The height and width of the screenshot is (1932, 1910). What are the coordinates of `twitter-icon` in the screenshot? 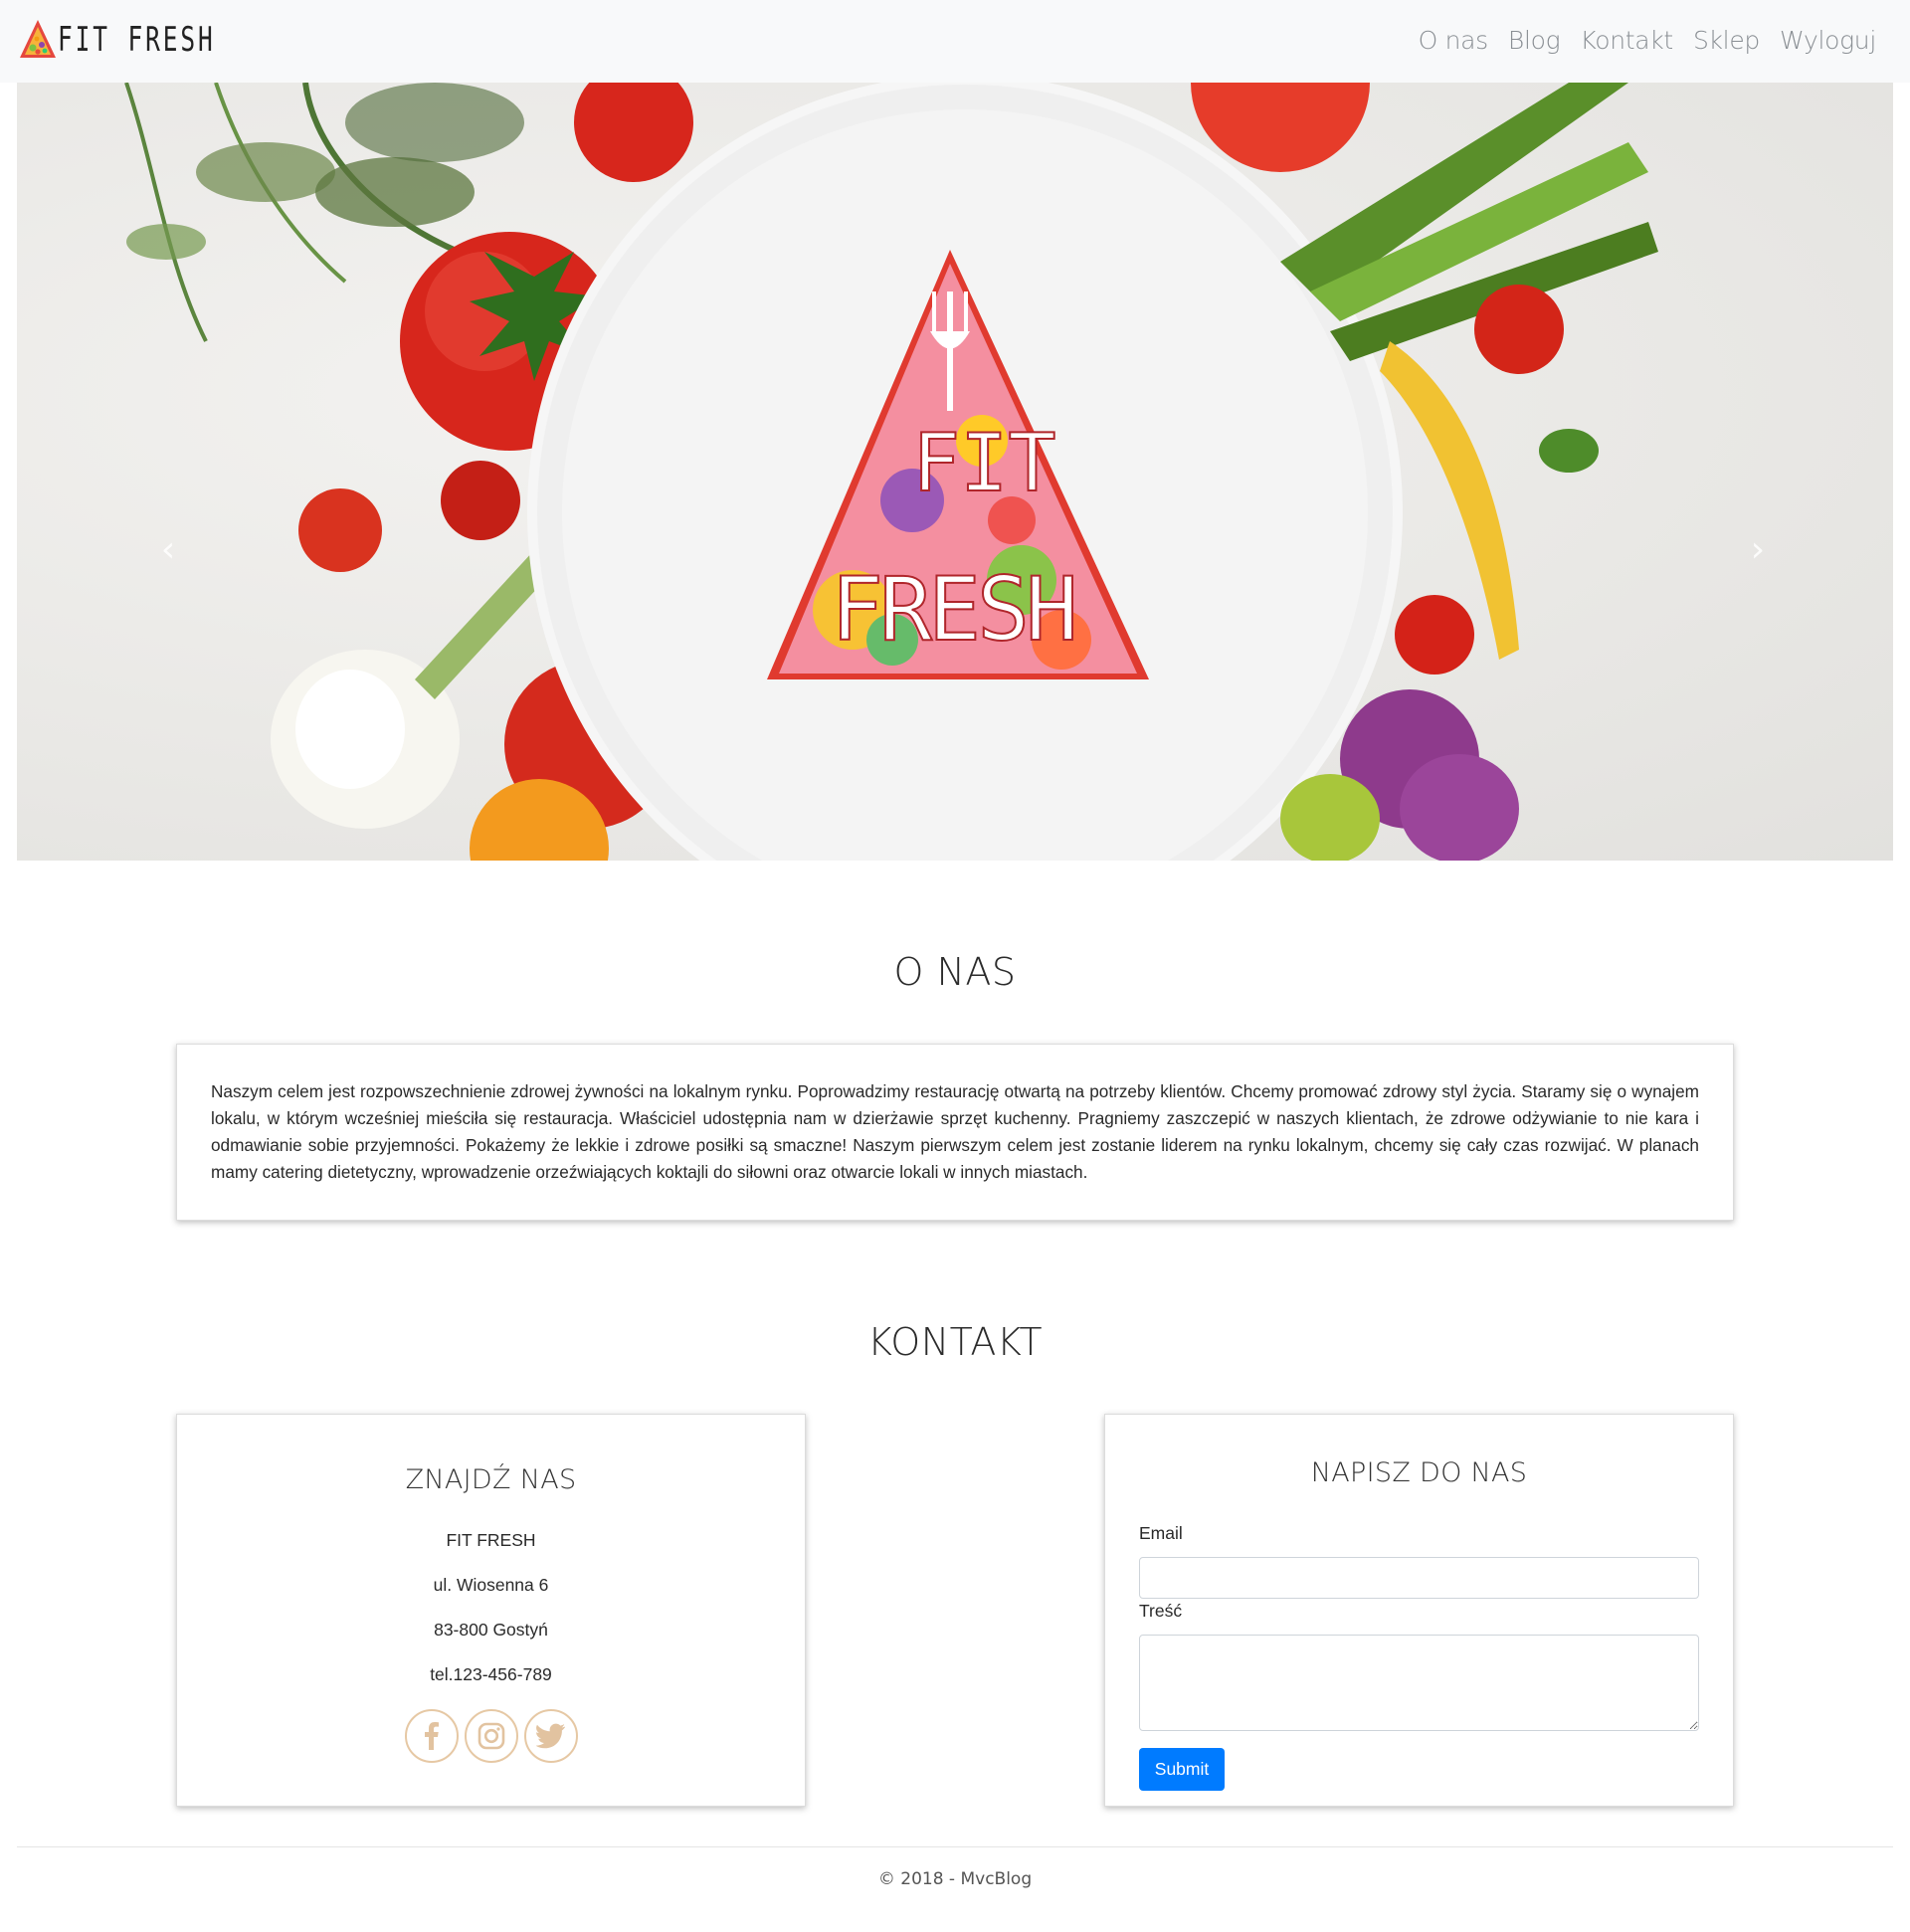 It's located at (550, 1736).